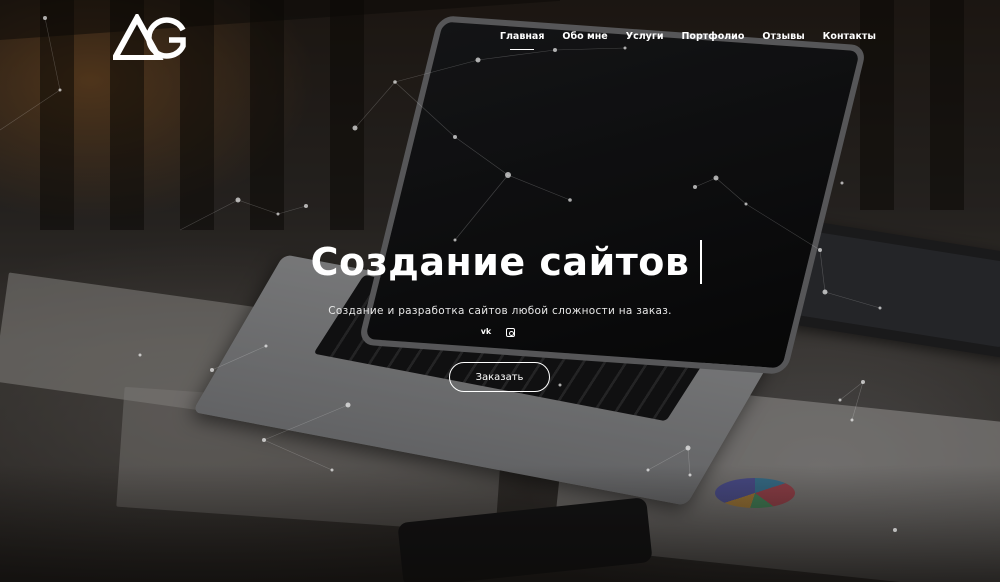 The height and width of the screenshot is (582, 1000). What do you see at coordinates (849, 40) in the screenshot?
I see `nav-item-contacts: Контакты` at bounding box center [849, 40].